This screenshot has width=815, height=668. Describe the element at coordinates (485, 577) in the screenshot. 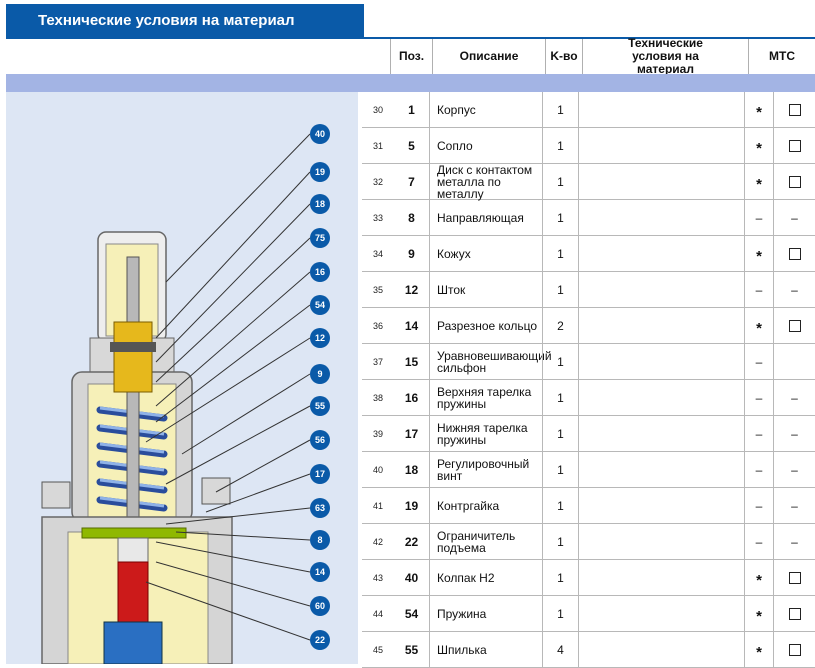

I see `row-desc: Колпак H2` at that location.